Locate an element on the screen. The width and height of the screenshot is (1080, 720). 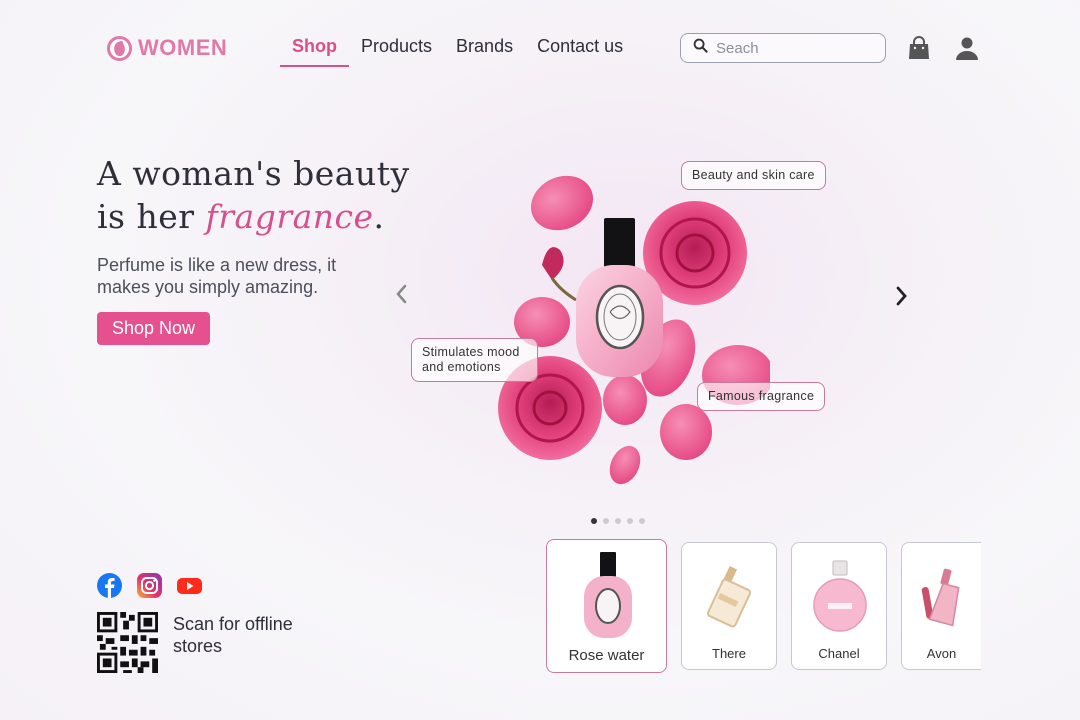
headline-suffix: . is located at coordinates (379, 216).